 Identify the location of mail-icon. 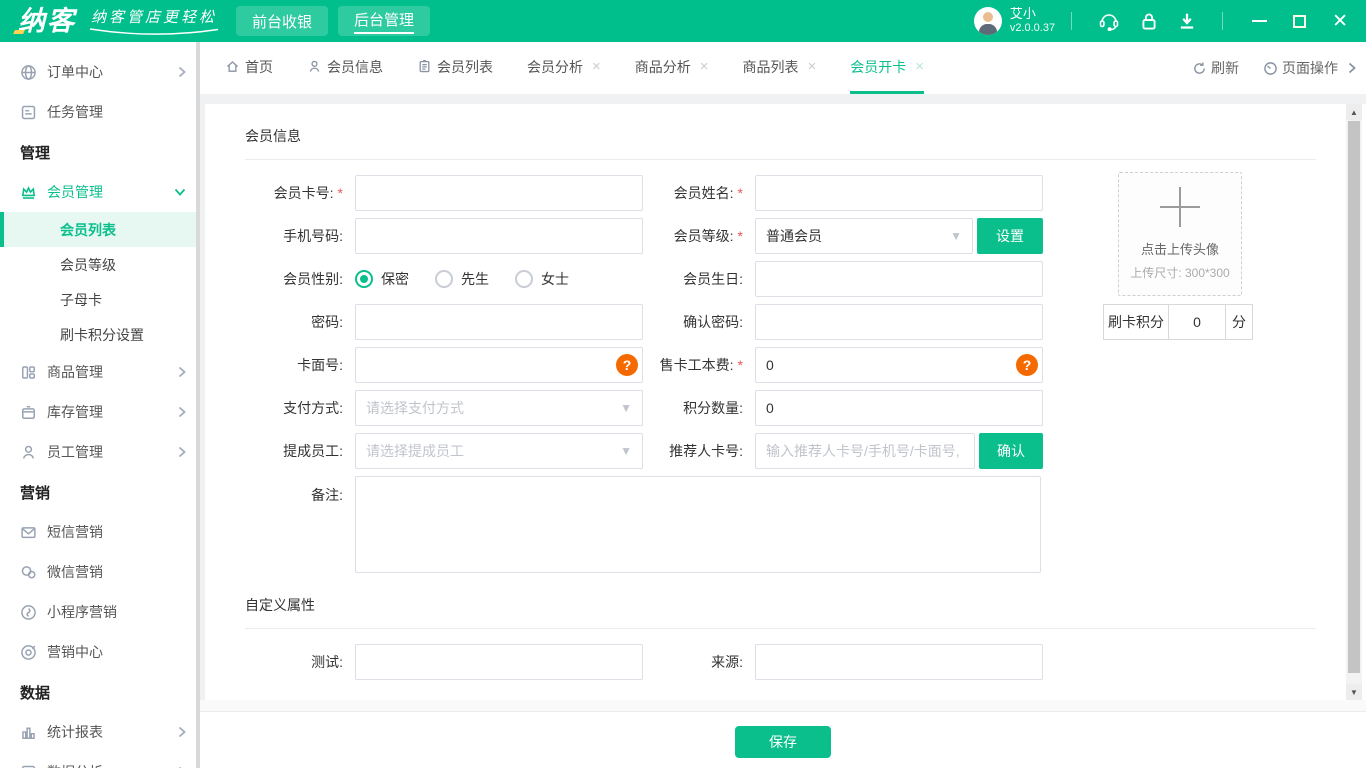
(28, 532).